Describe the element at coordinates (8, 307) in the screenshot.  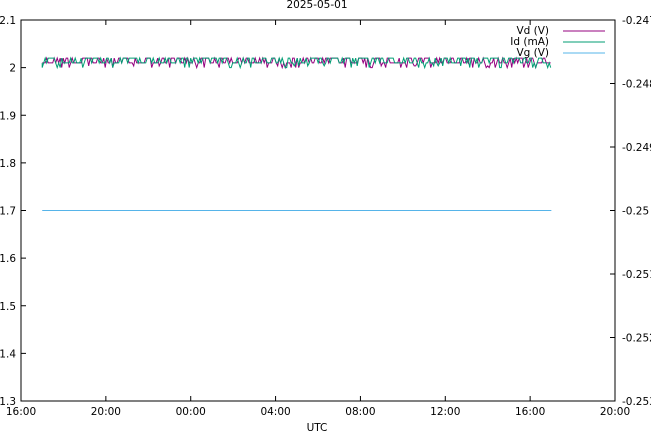
I see `y-left-tick-label: 1.5` at that location.